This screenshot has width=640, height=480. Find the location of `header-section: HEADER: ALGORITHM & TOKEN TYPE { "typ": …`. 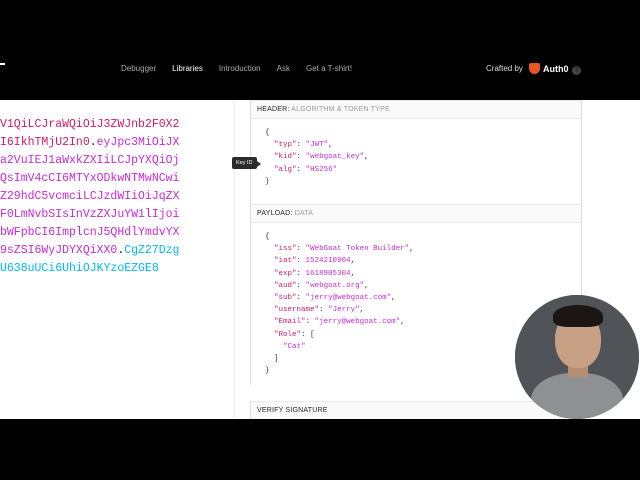

header-section: HEADER: ALGORITHM & TOKEN TYPE { "typ": … is located at coordinates (416, 152).